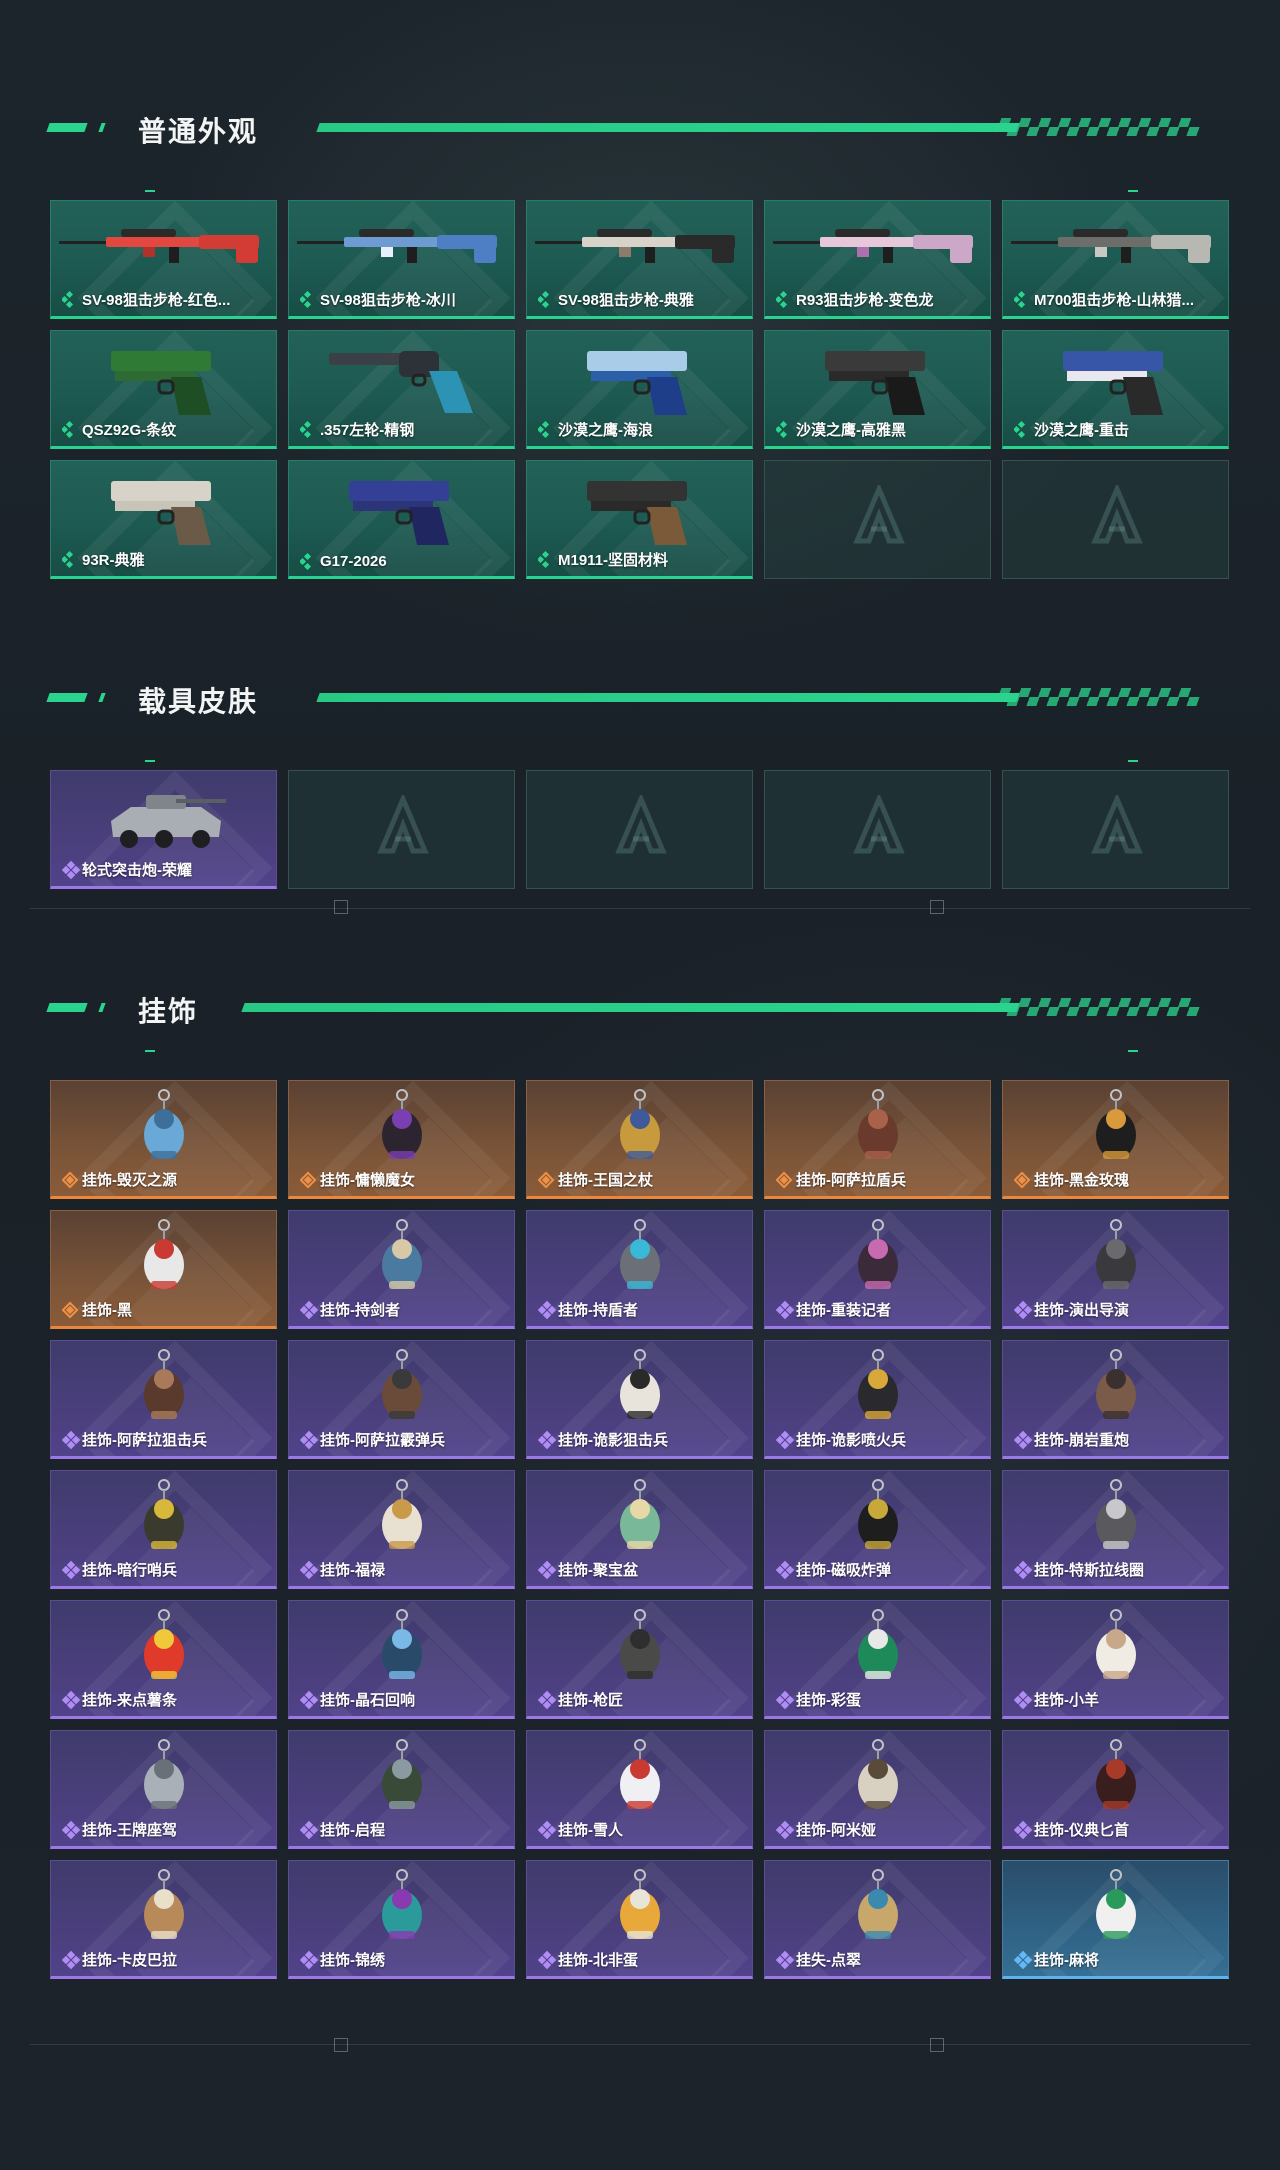 This screenshot has width=1280, height=2170. I want to click on item-label-row: 轮式突击炮-荣耀, so click(166, 869).